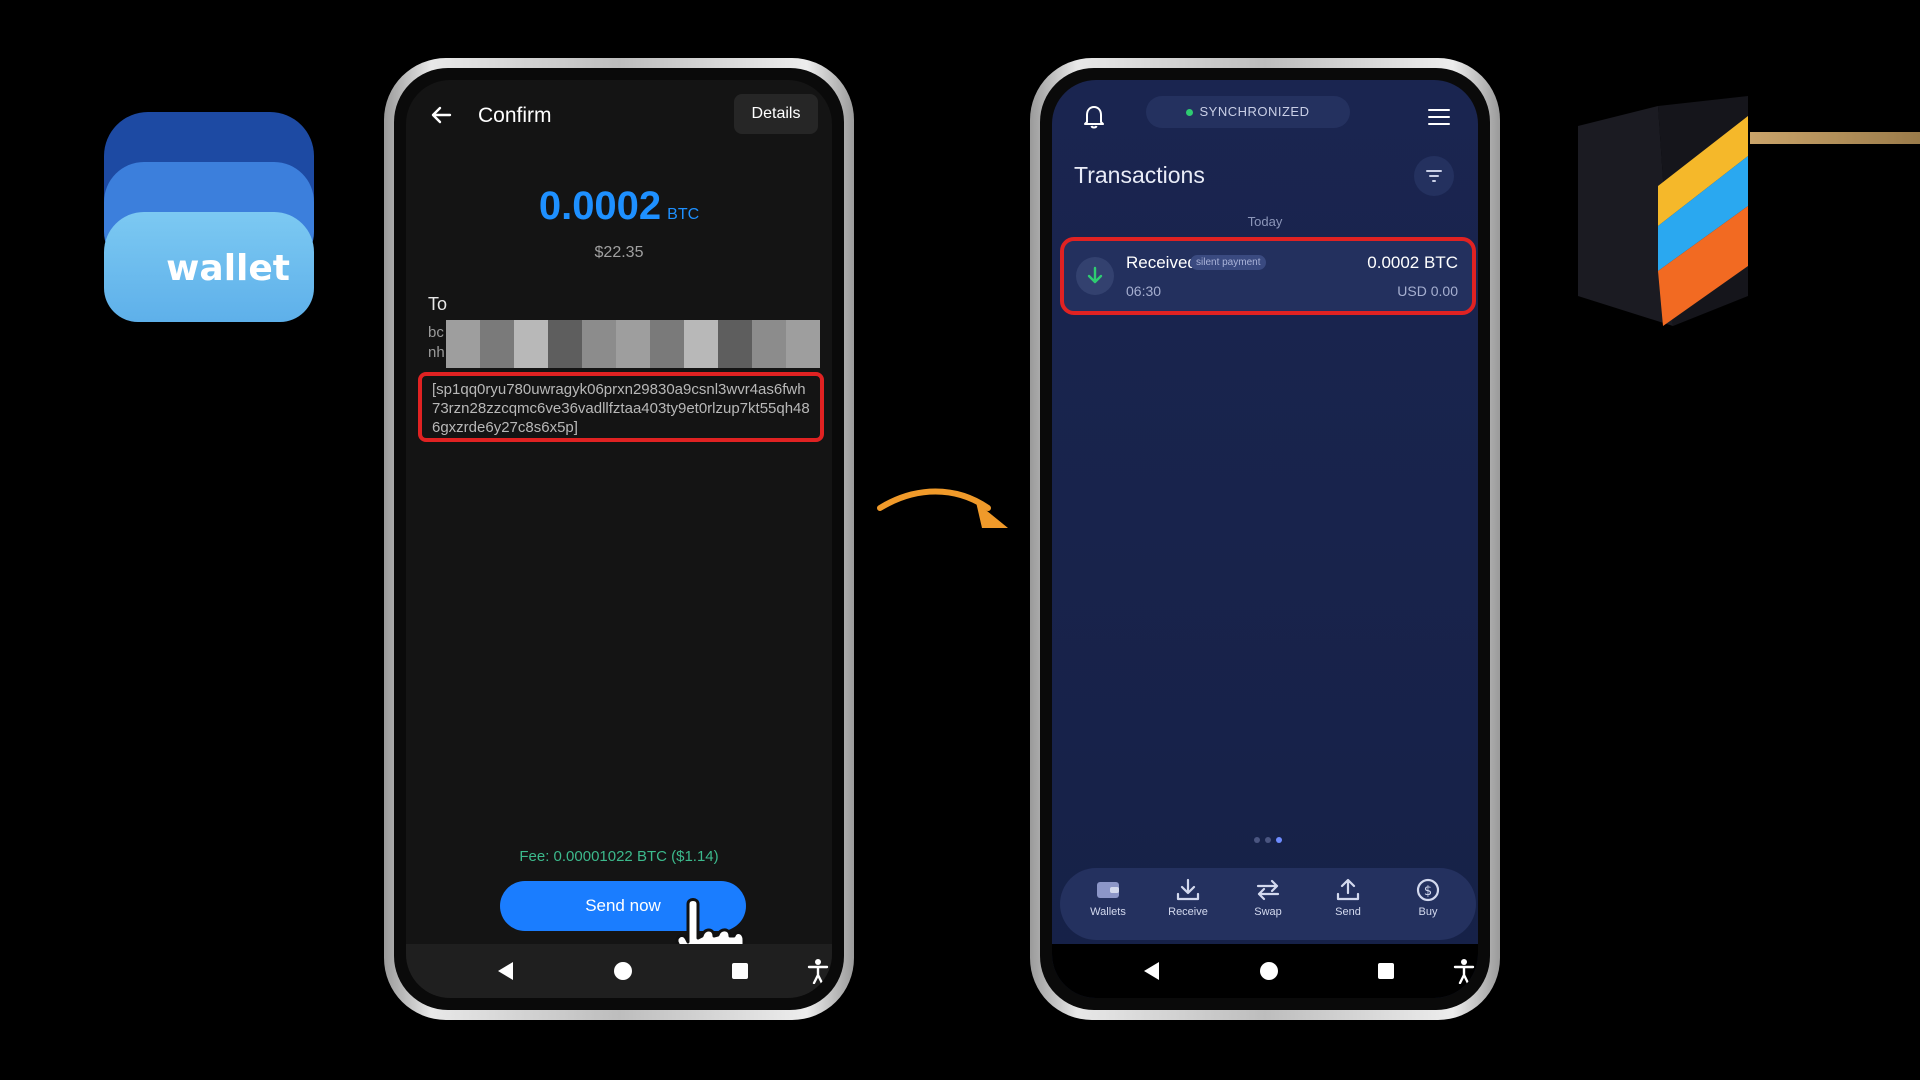 The height and width of the screenshot is (1080, 1920). I want to click on nav-label: Receive, so click(1188, 912).